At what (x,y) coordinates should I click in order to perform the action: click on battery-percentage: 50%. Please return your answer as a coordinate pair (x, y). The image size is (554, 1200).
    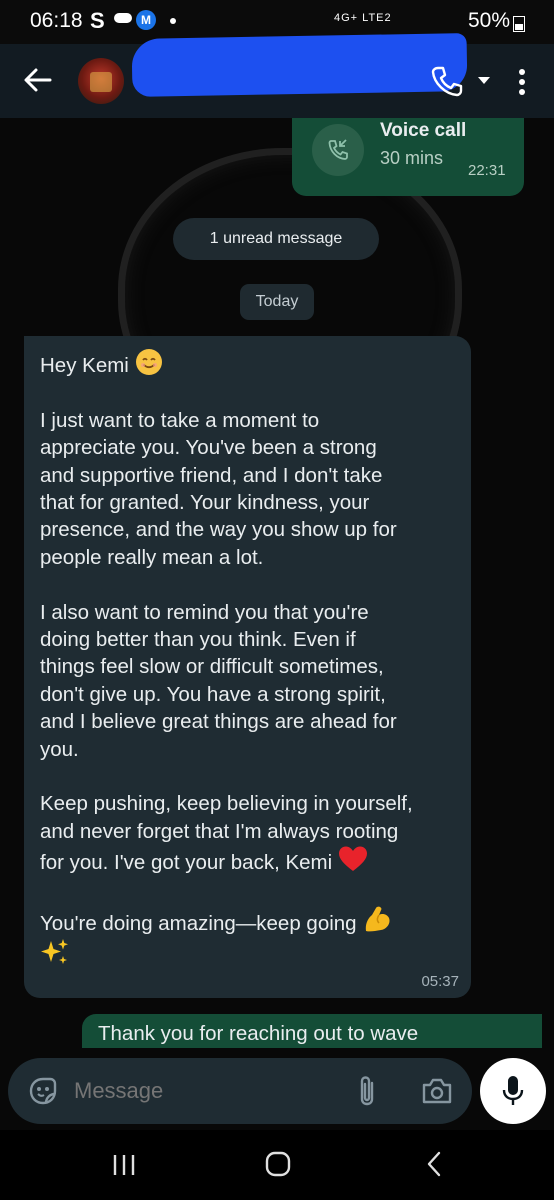
    Looking at the image, I should click on (489, 20).